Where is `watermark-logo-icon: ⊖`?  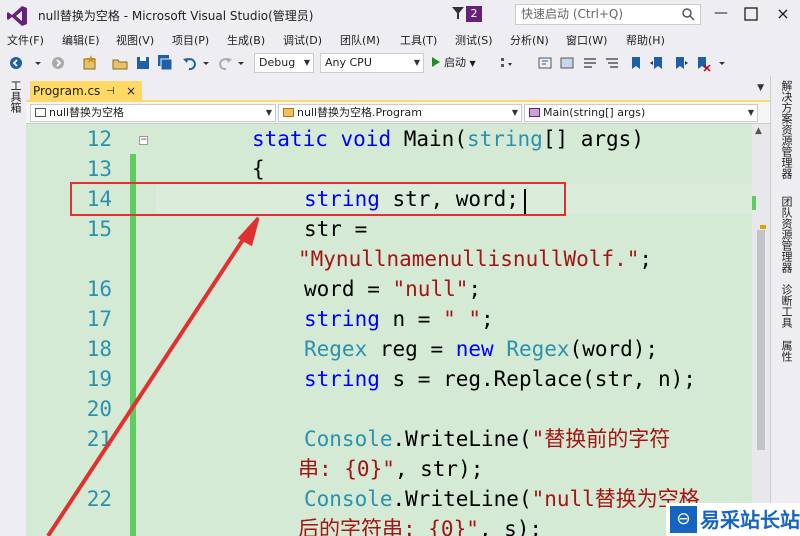
watermark-logo-icon: ⊖ is located at coordinates (683, 519).